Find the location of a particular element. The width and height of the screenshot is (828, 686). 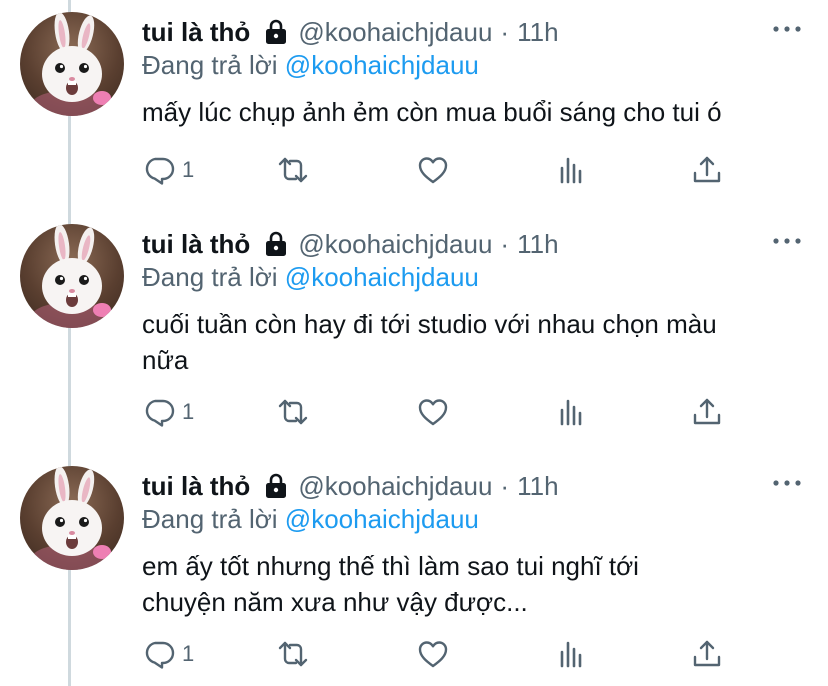

tweet-text-line: nữa is located at coordinates (165, 360).